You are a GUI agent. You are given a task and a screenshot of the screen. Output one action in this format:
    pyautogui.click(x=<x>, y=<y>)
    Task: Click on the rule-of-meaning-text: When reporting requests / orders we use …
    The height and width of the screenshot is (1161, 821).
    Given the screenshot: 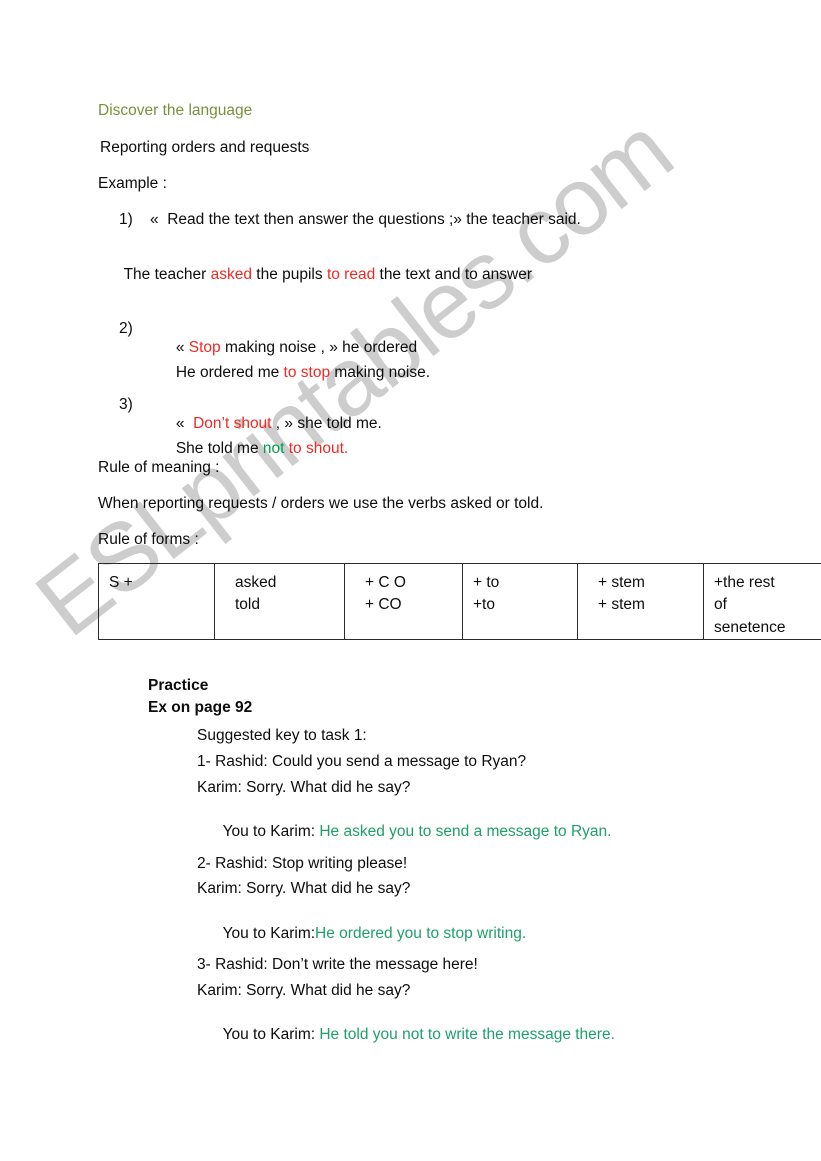 What is the action you would take?
    pyautogui.click(x=321, y=503)
    